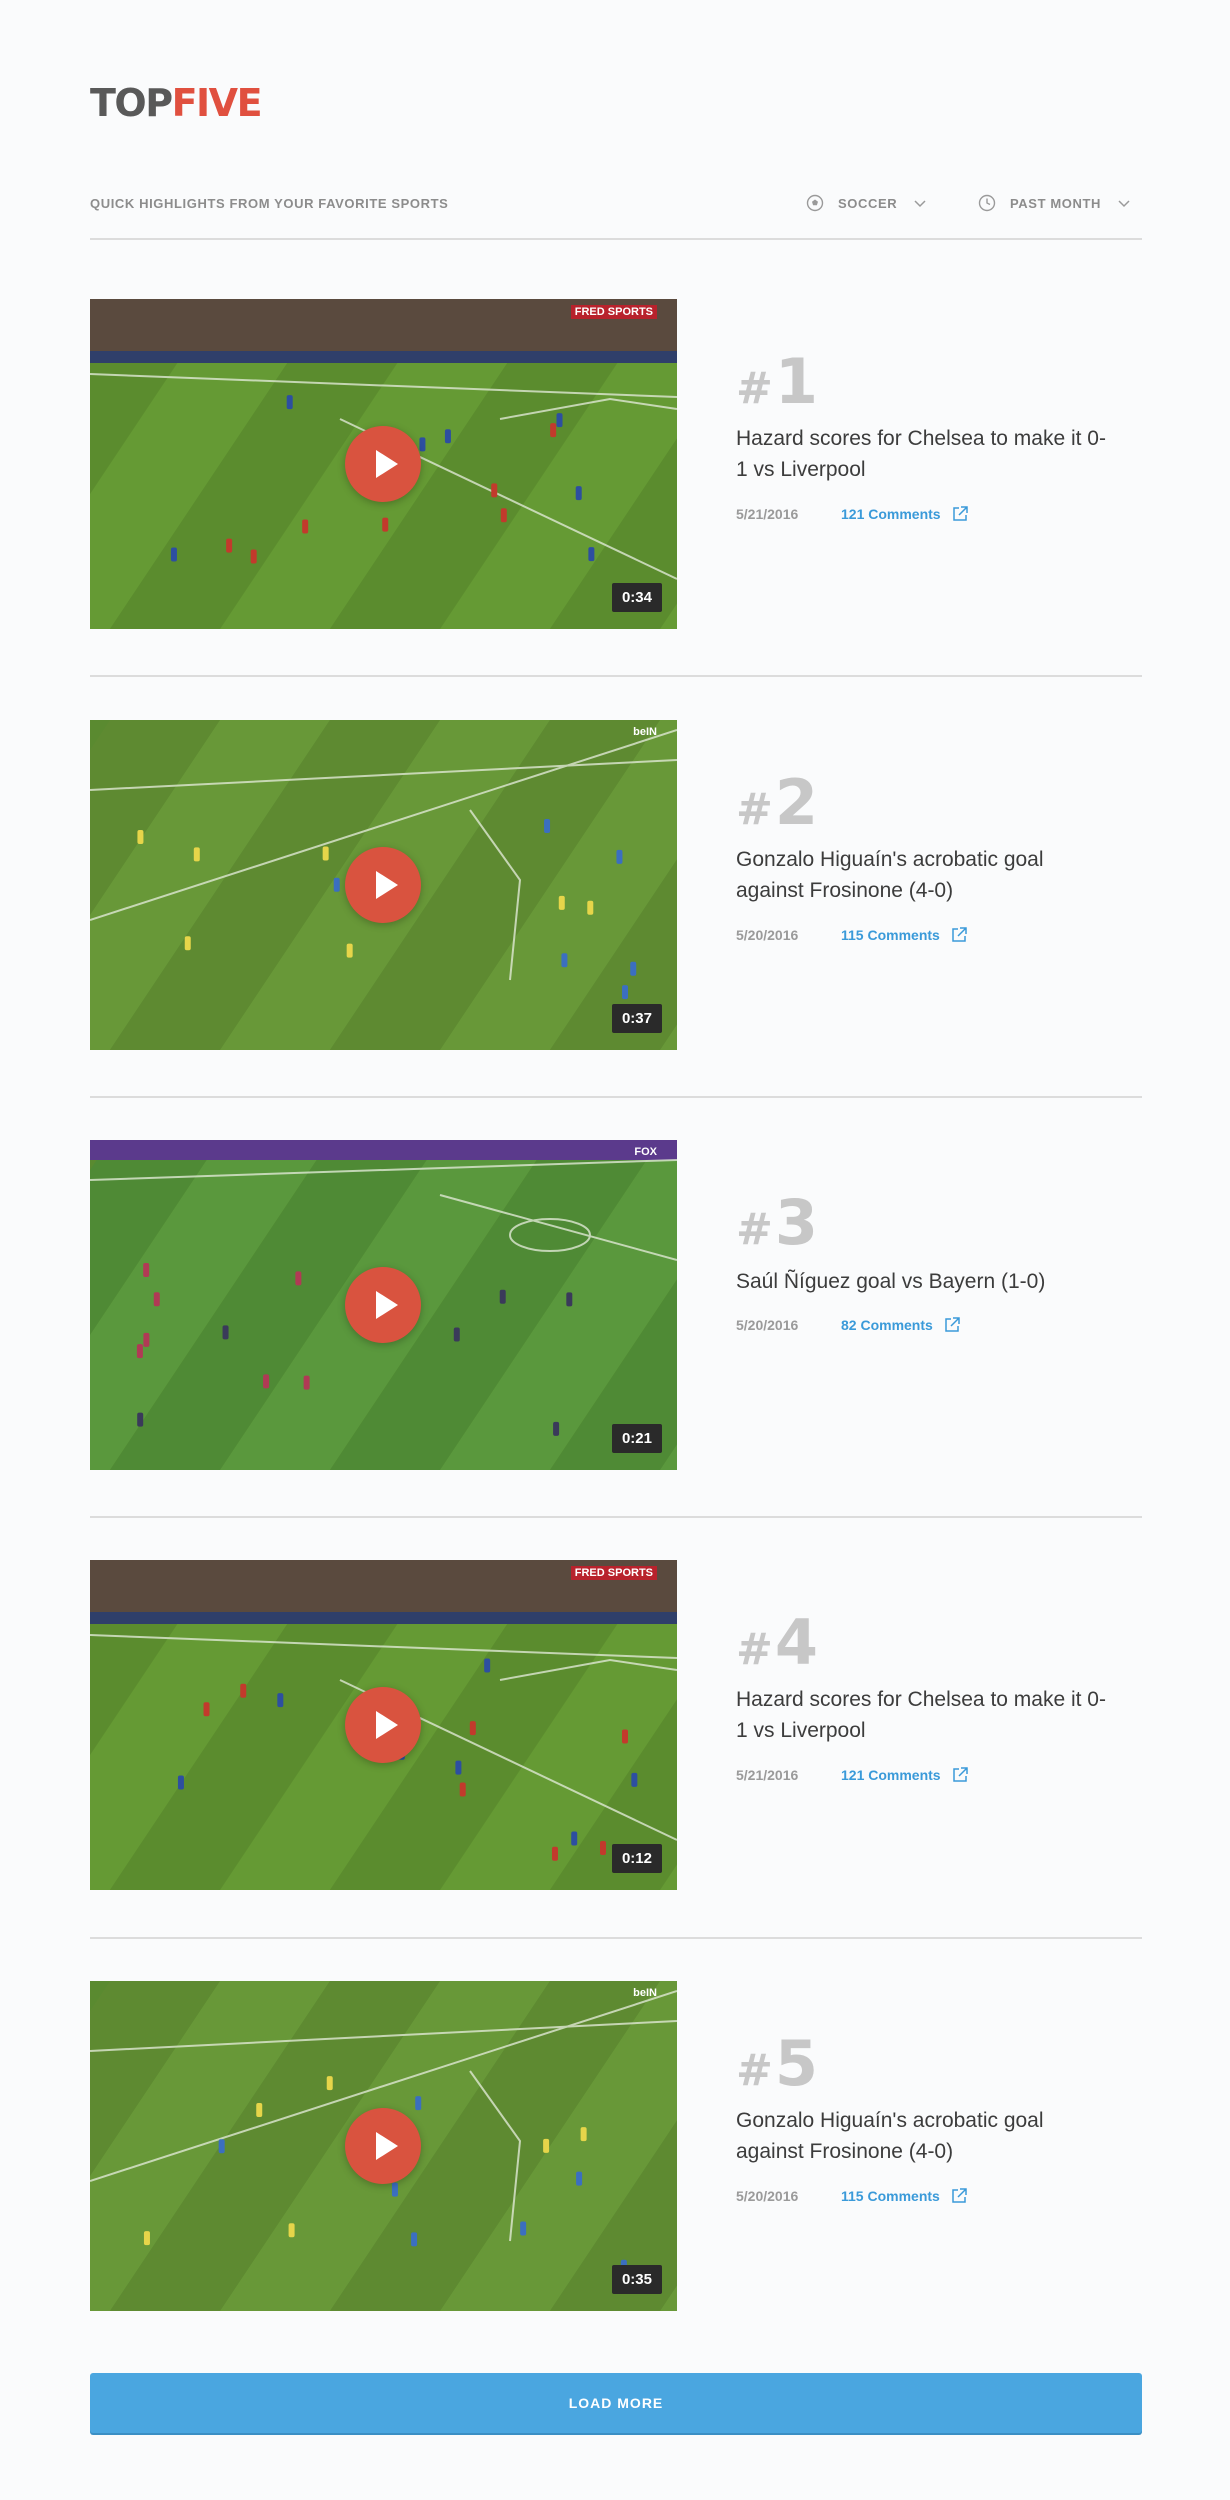 This screenshot has width=1230, height=2500. I want to click on soccer-ball-icon, so click(815, 203).